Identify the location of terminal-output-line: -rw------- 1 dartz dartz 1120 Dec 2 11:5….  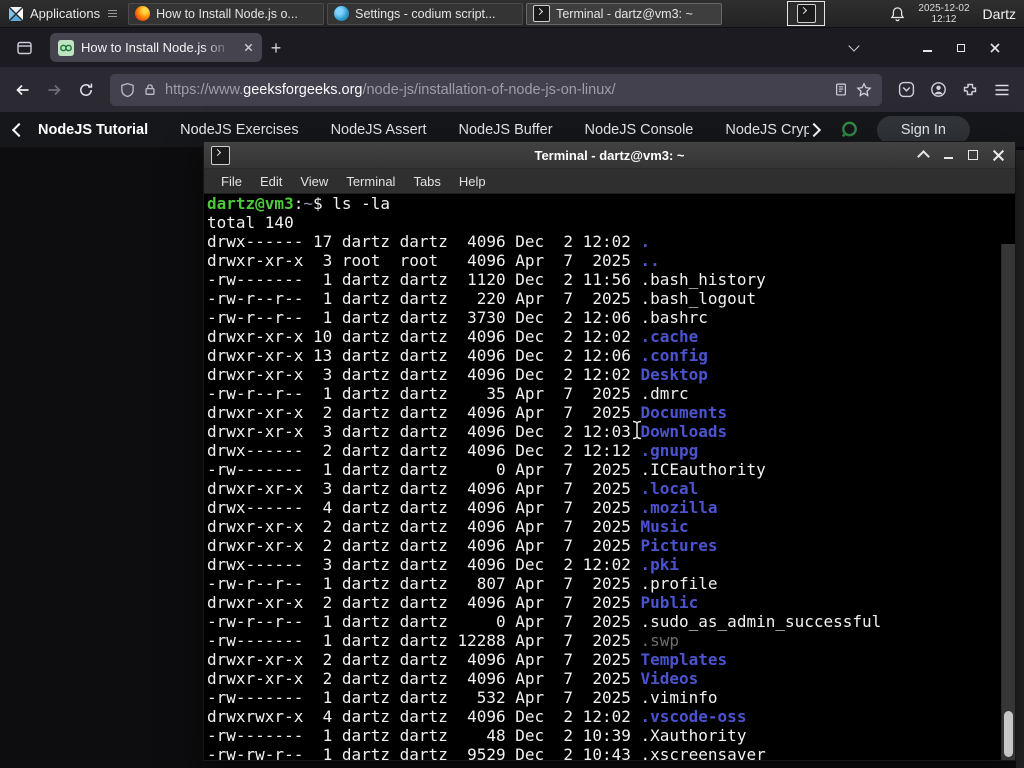
(486, 279).